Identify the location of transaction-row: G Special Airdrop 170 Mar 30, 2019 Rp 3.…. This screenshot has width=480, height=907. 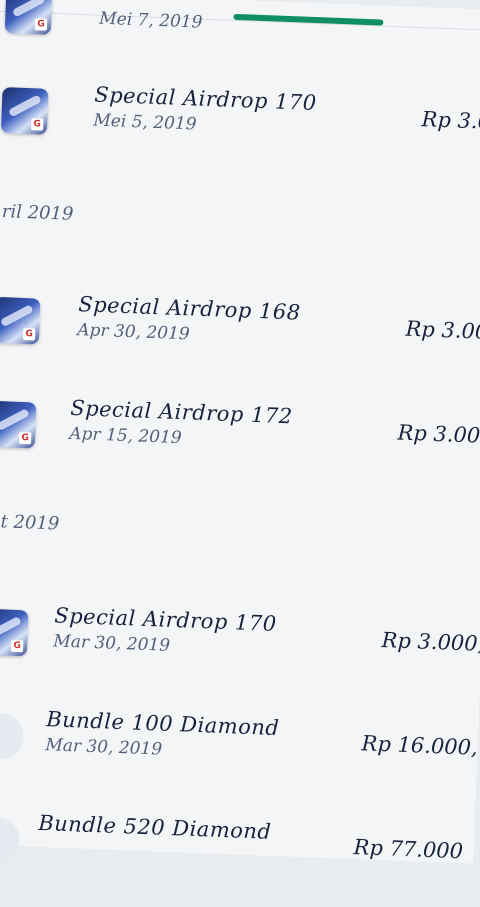
(240, 648).